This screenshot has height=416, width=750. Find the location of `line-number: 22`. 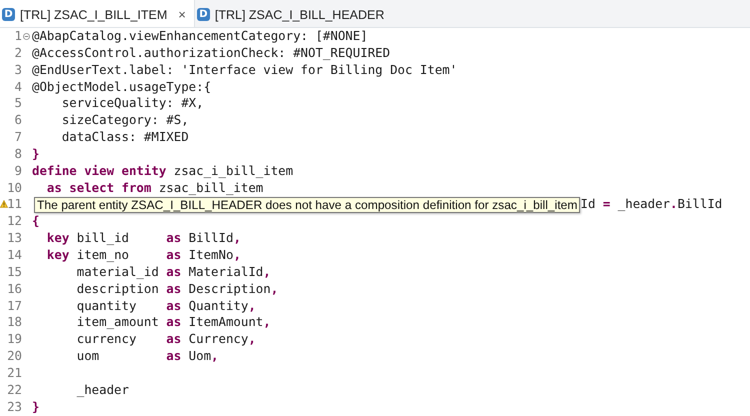

line-number: 22 is located at coordinates (14, 390).